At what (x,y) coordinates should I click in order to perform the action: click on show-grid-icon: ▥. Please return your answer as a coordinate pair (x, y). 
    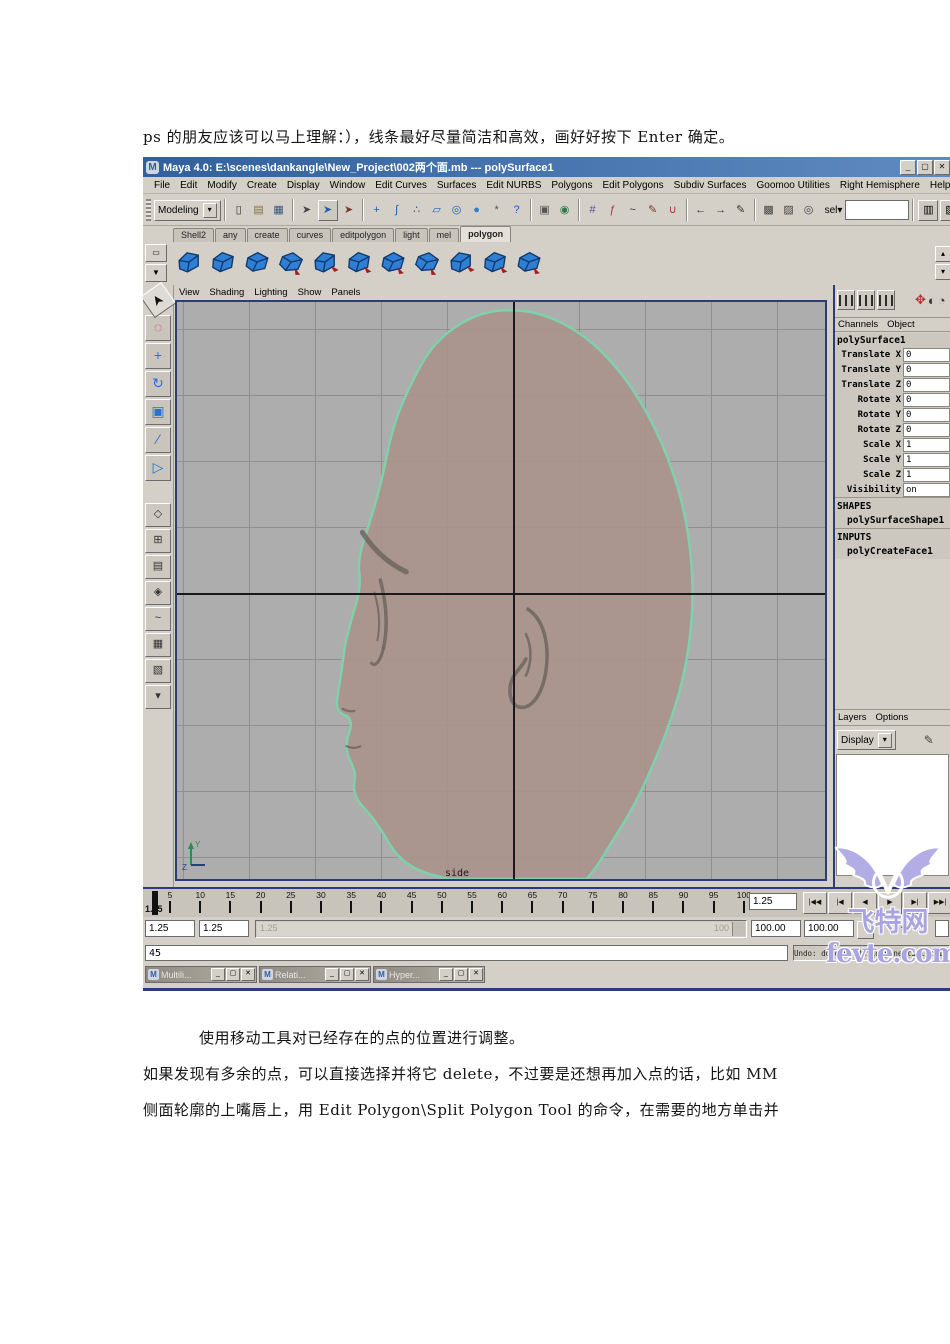
    Looking at the image, I should click on (928, 210).